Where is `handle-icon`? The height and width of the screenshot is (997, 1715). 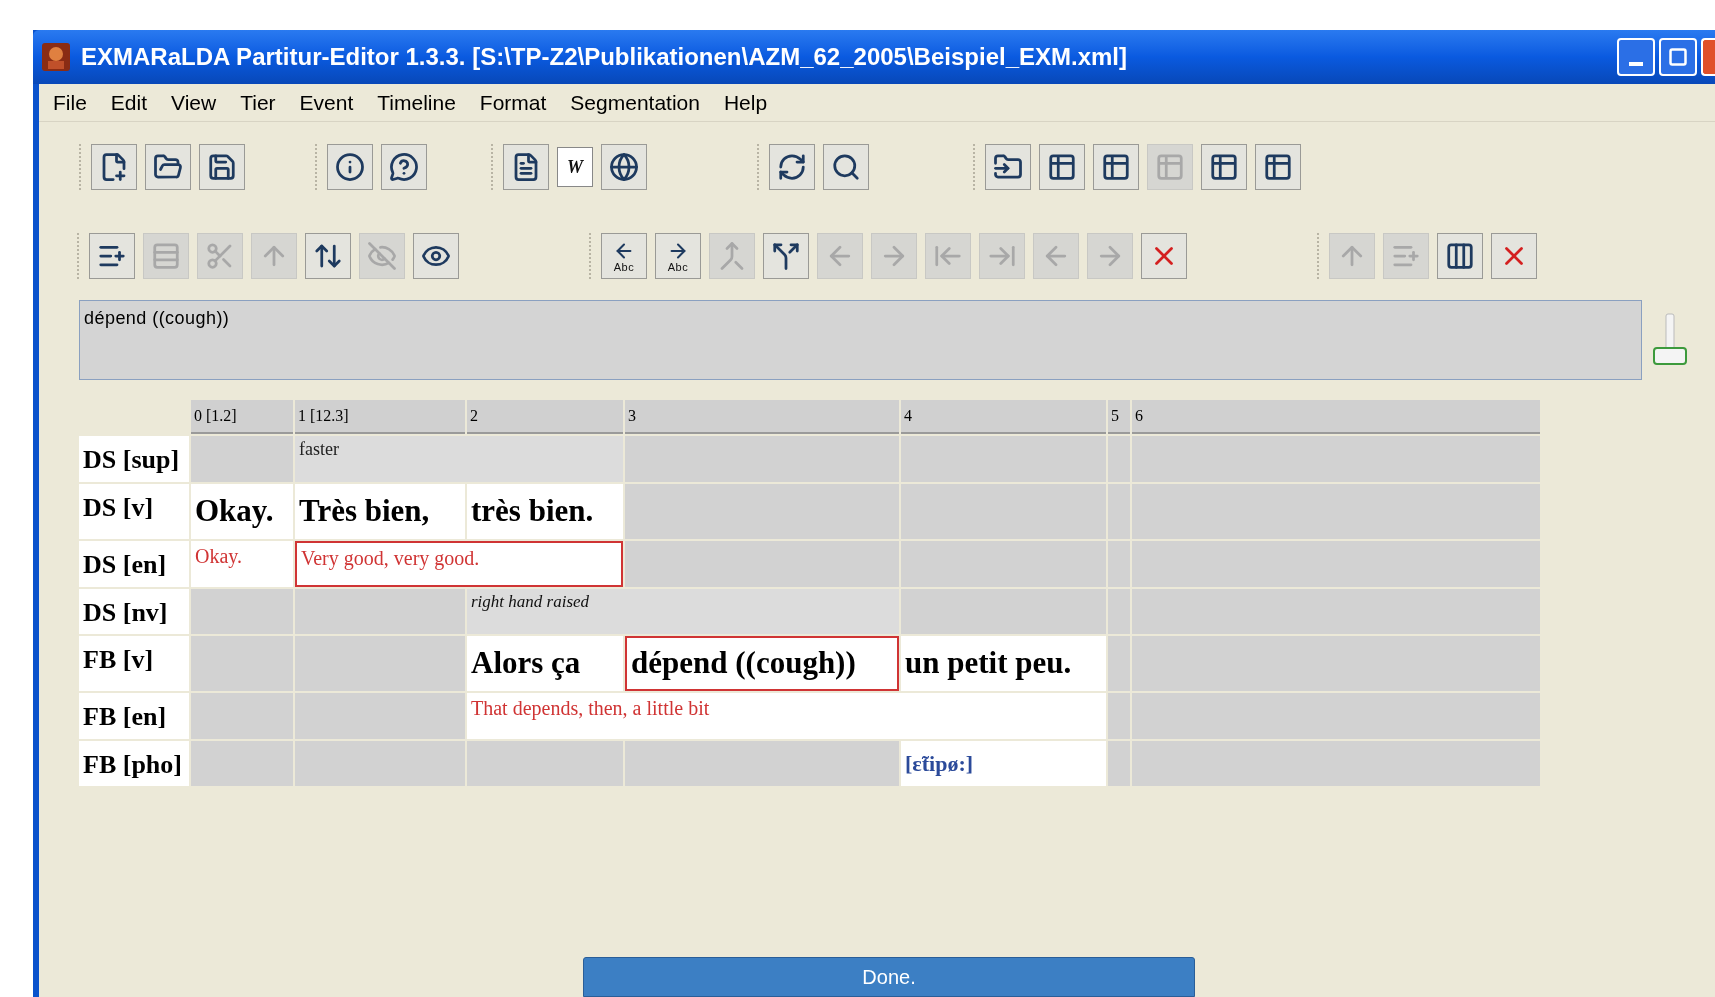
handle-icon is located at coordinates (1670, 340).